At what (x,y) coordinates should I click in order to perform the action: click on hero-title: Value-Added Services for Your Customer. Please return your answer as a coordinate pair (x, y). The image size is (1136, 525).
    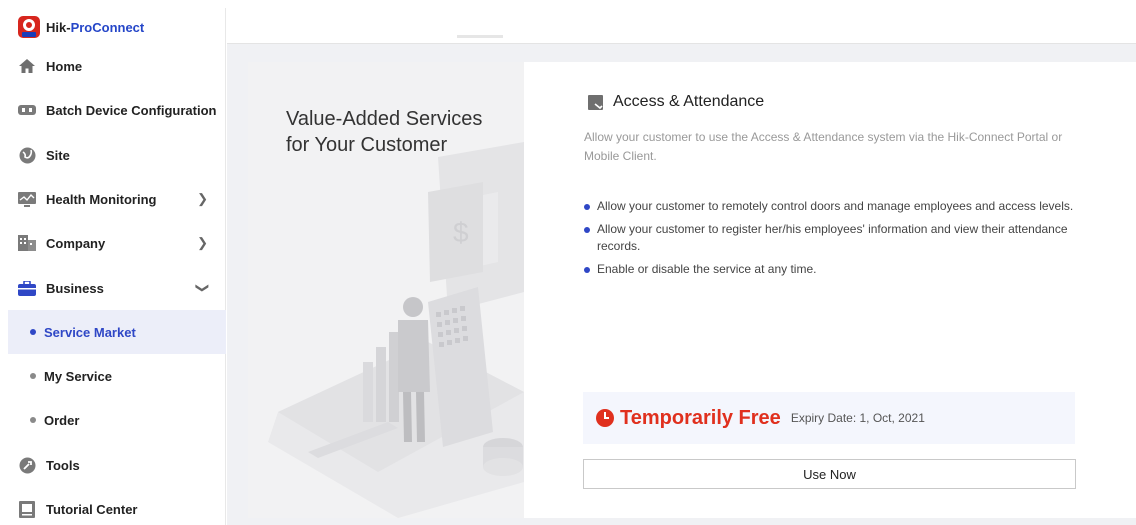
    Looking at the image, I should click on (384, 132).